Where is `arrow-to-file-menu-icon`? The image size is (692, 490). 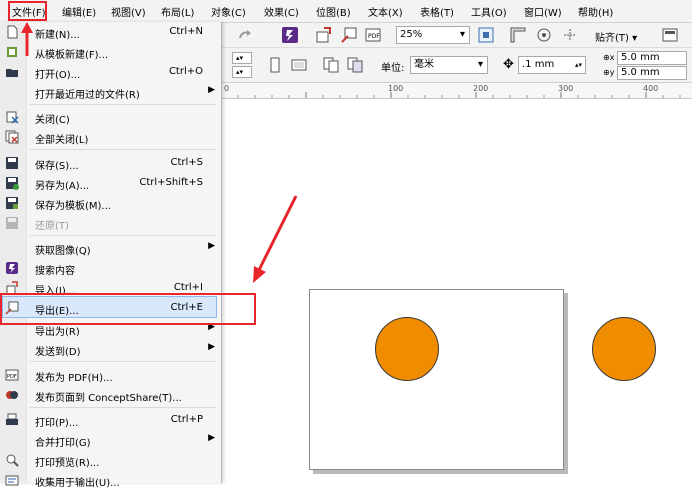
arrow-to-file-menu-icon is located at coordinates (27, 39).